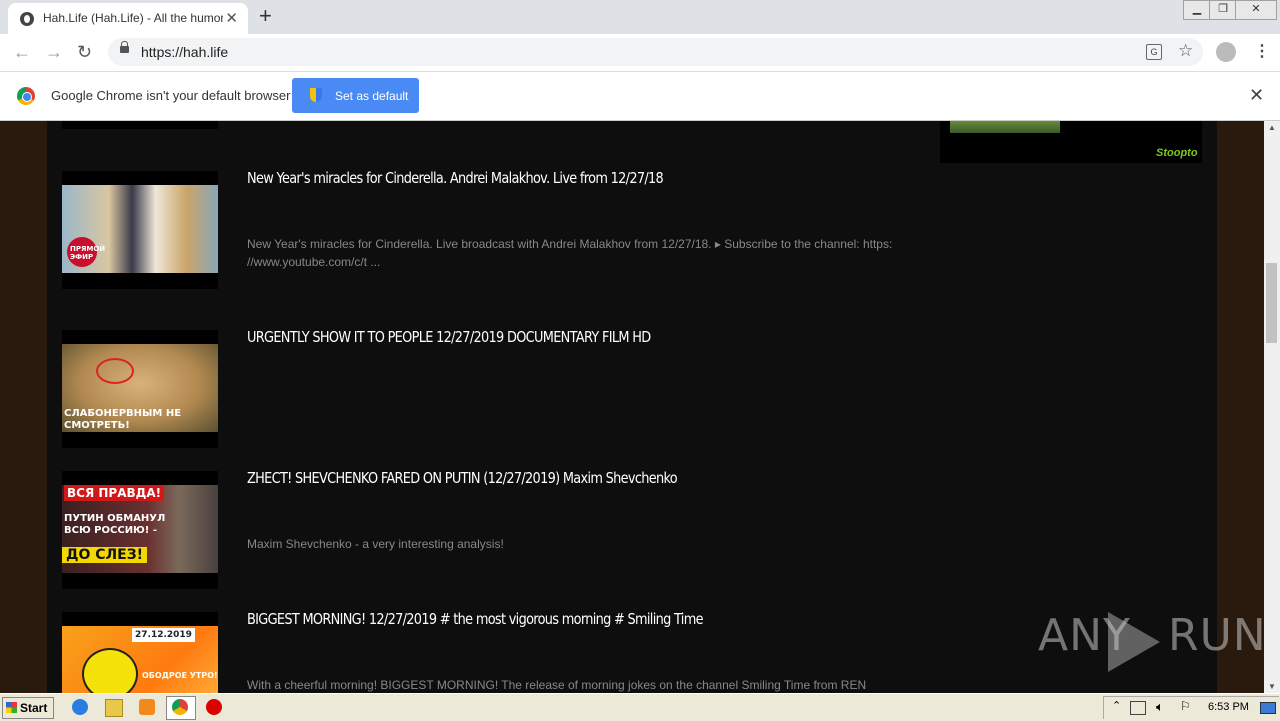 The width and height of the screenshot is (1280, 721). Describe the element at coordinates (171, 95) in the screenshot. I see `infobar-message: Google Chrome isn't your default browser` at that location.